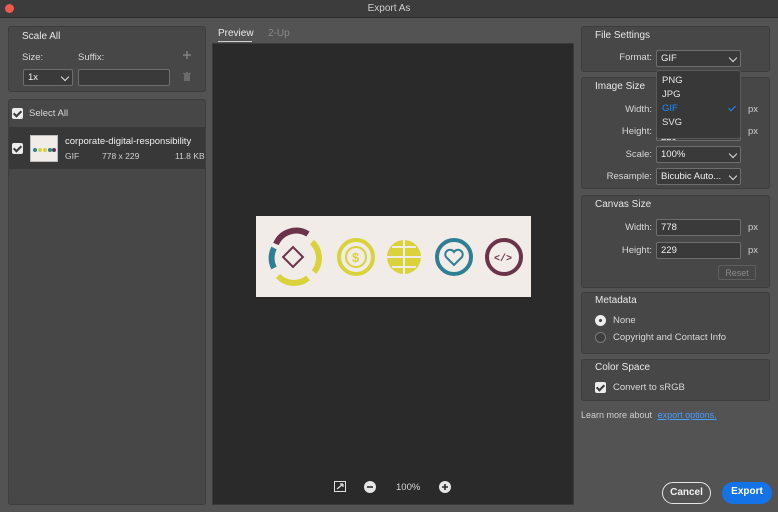  I want to click on file-settings-title: File Settings, so click(623, 35).